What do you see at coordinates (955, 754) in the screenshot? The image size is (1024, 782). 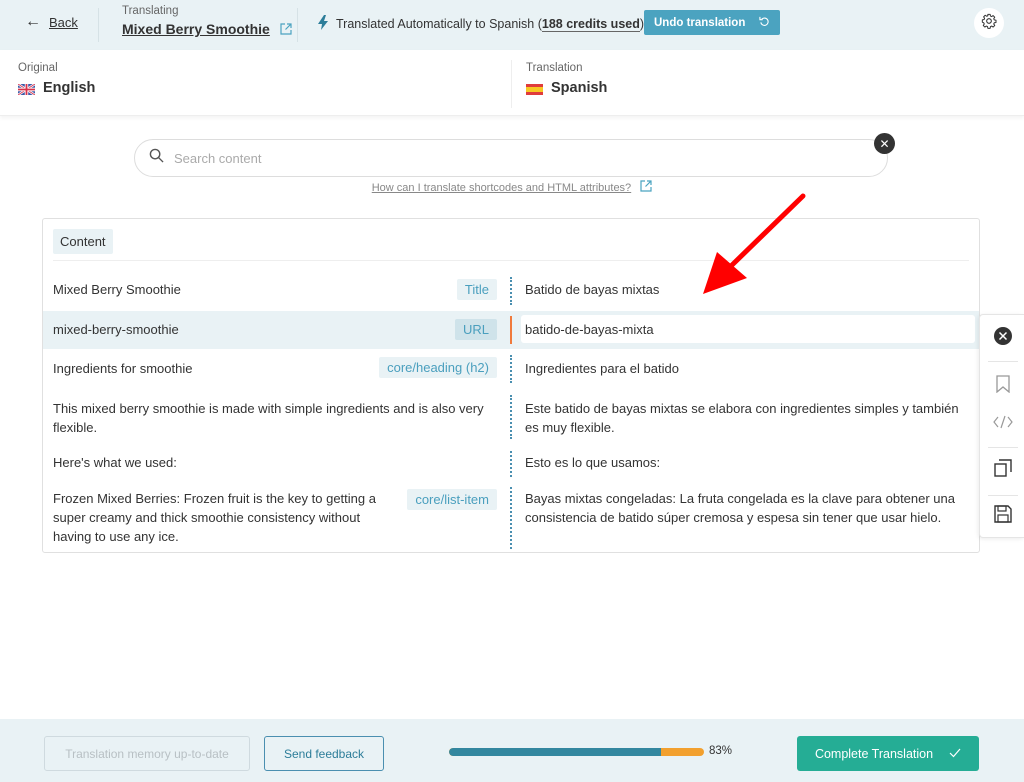 I see `check-icon` at bounding box center [955, 754].